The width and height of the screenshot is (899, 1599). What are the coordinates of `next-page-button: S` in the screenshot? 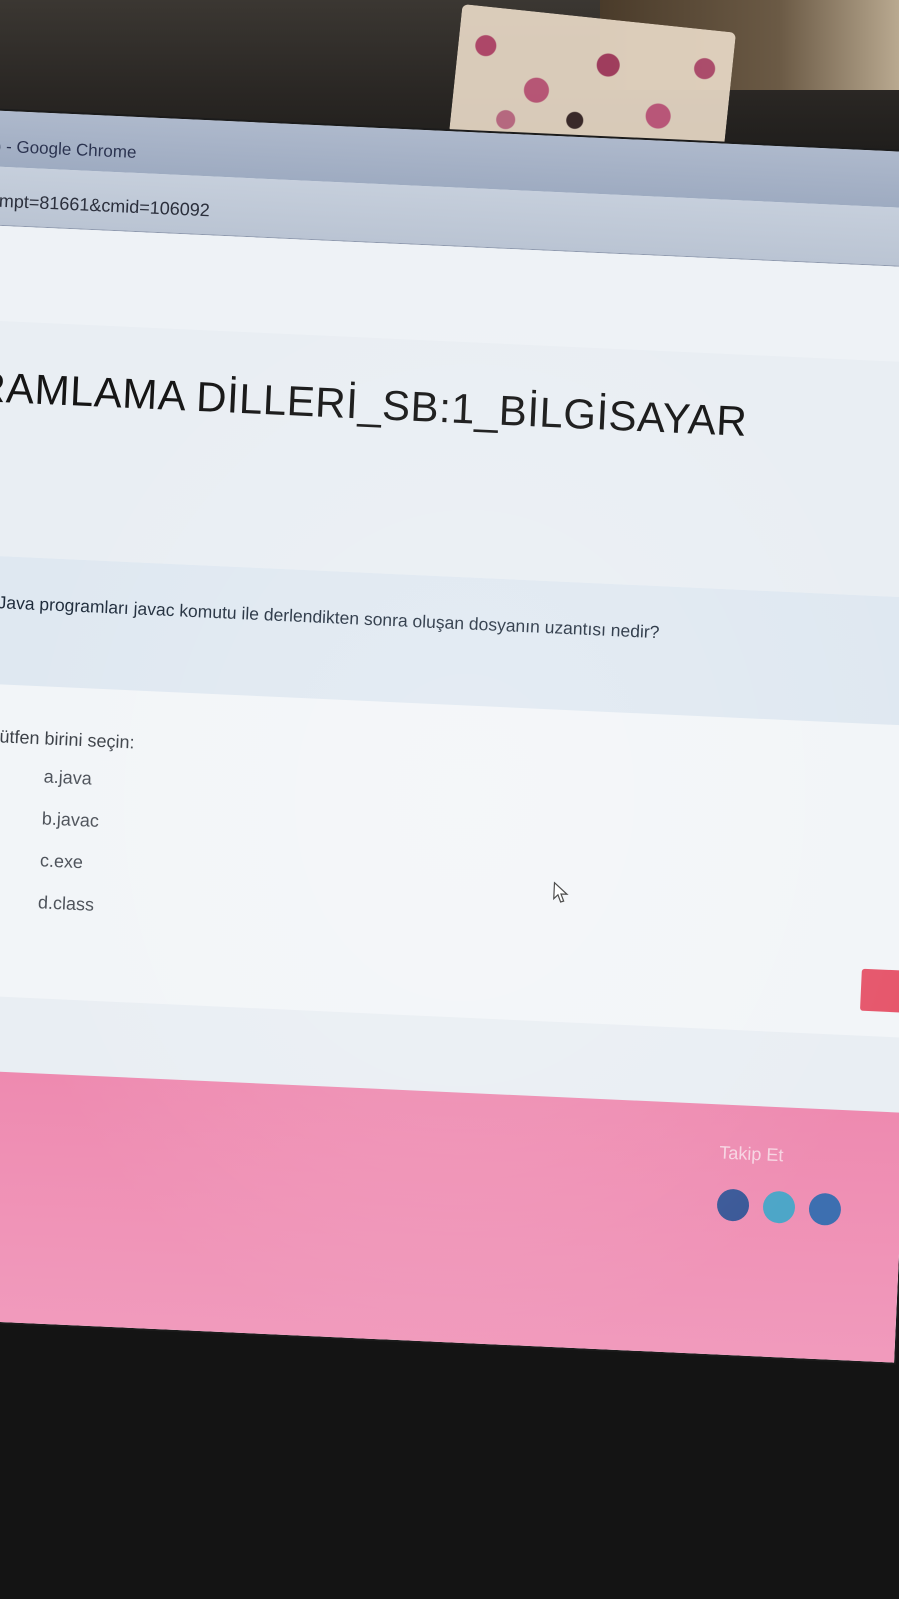 It's located at (879, 991).